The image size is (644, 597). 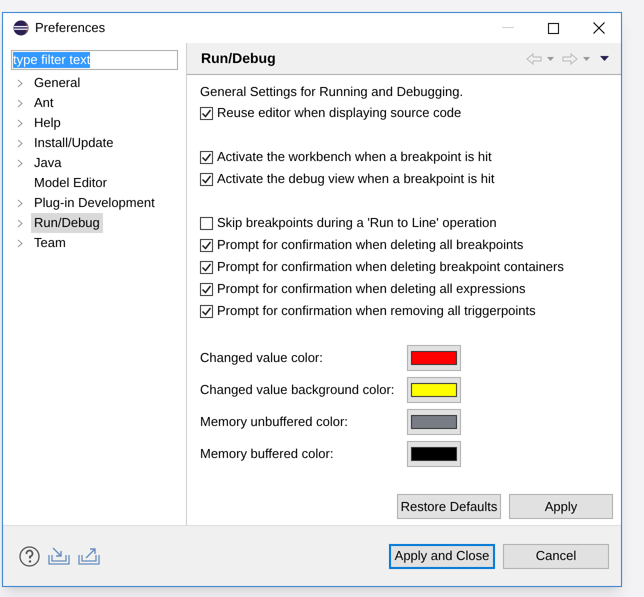 I want to click on tree-row: Ant, so click(x=94, y=103).